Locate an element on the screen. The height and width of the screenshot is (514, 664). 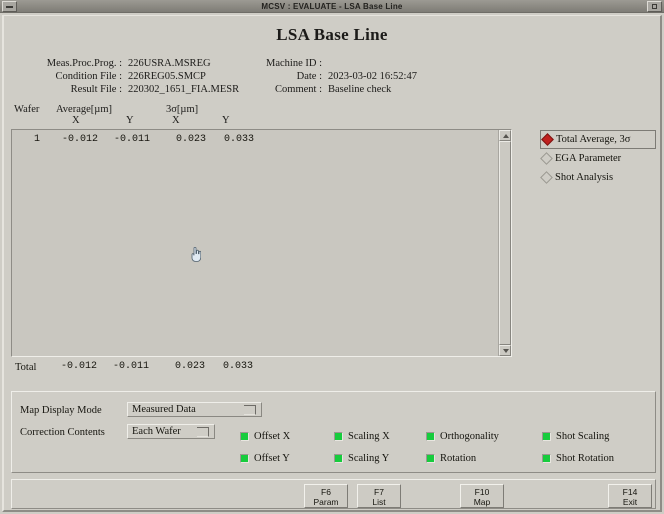
f7-key-label: F7 is located at coordinates (379, 492).